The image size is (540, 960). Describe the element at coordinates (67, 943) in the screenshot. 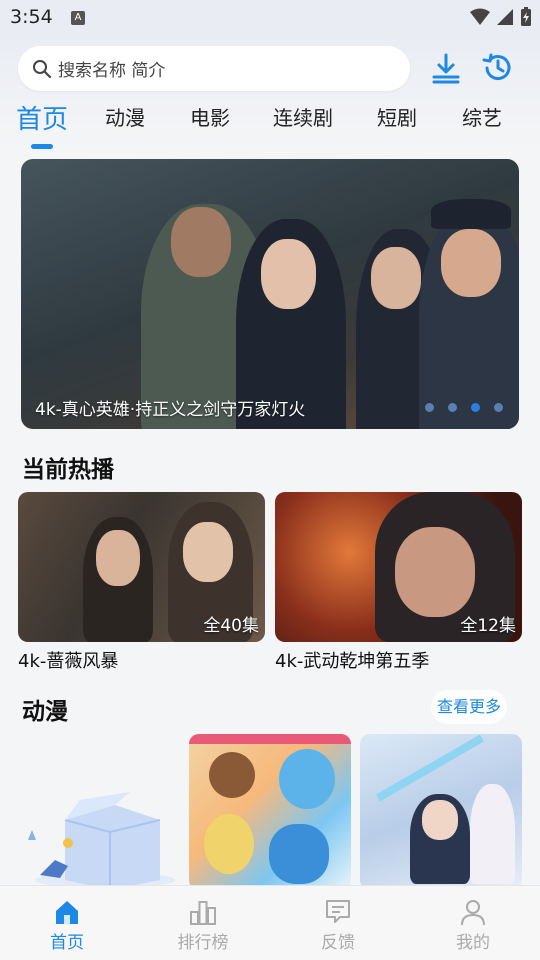

I see `nav-home-label: 首页` at that location.